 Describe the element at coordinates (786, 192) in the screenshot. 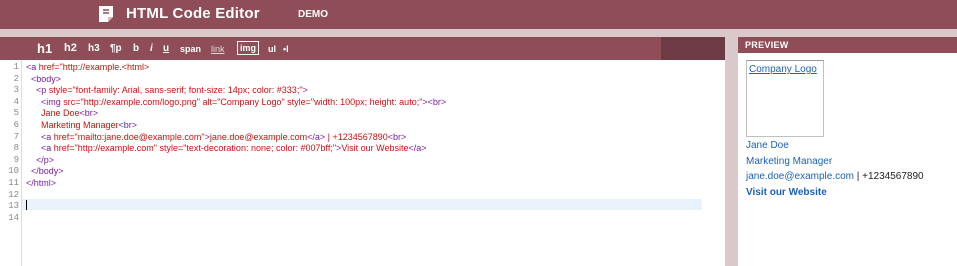

I see `website-link: Visit our Website` at that location.